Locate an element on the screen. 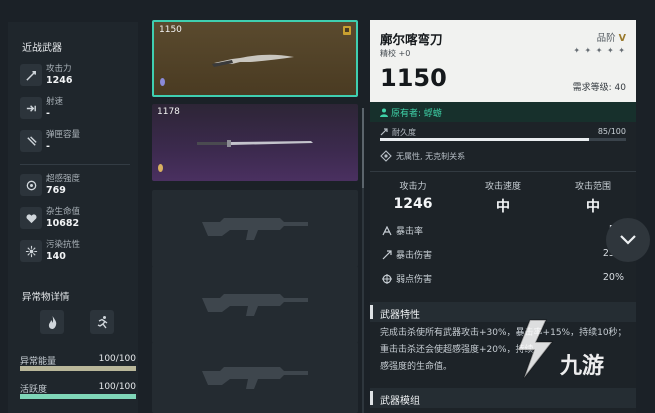  element-icon is located at coordinates (386, 156).